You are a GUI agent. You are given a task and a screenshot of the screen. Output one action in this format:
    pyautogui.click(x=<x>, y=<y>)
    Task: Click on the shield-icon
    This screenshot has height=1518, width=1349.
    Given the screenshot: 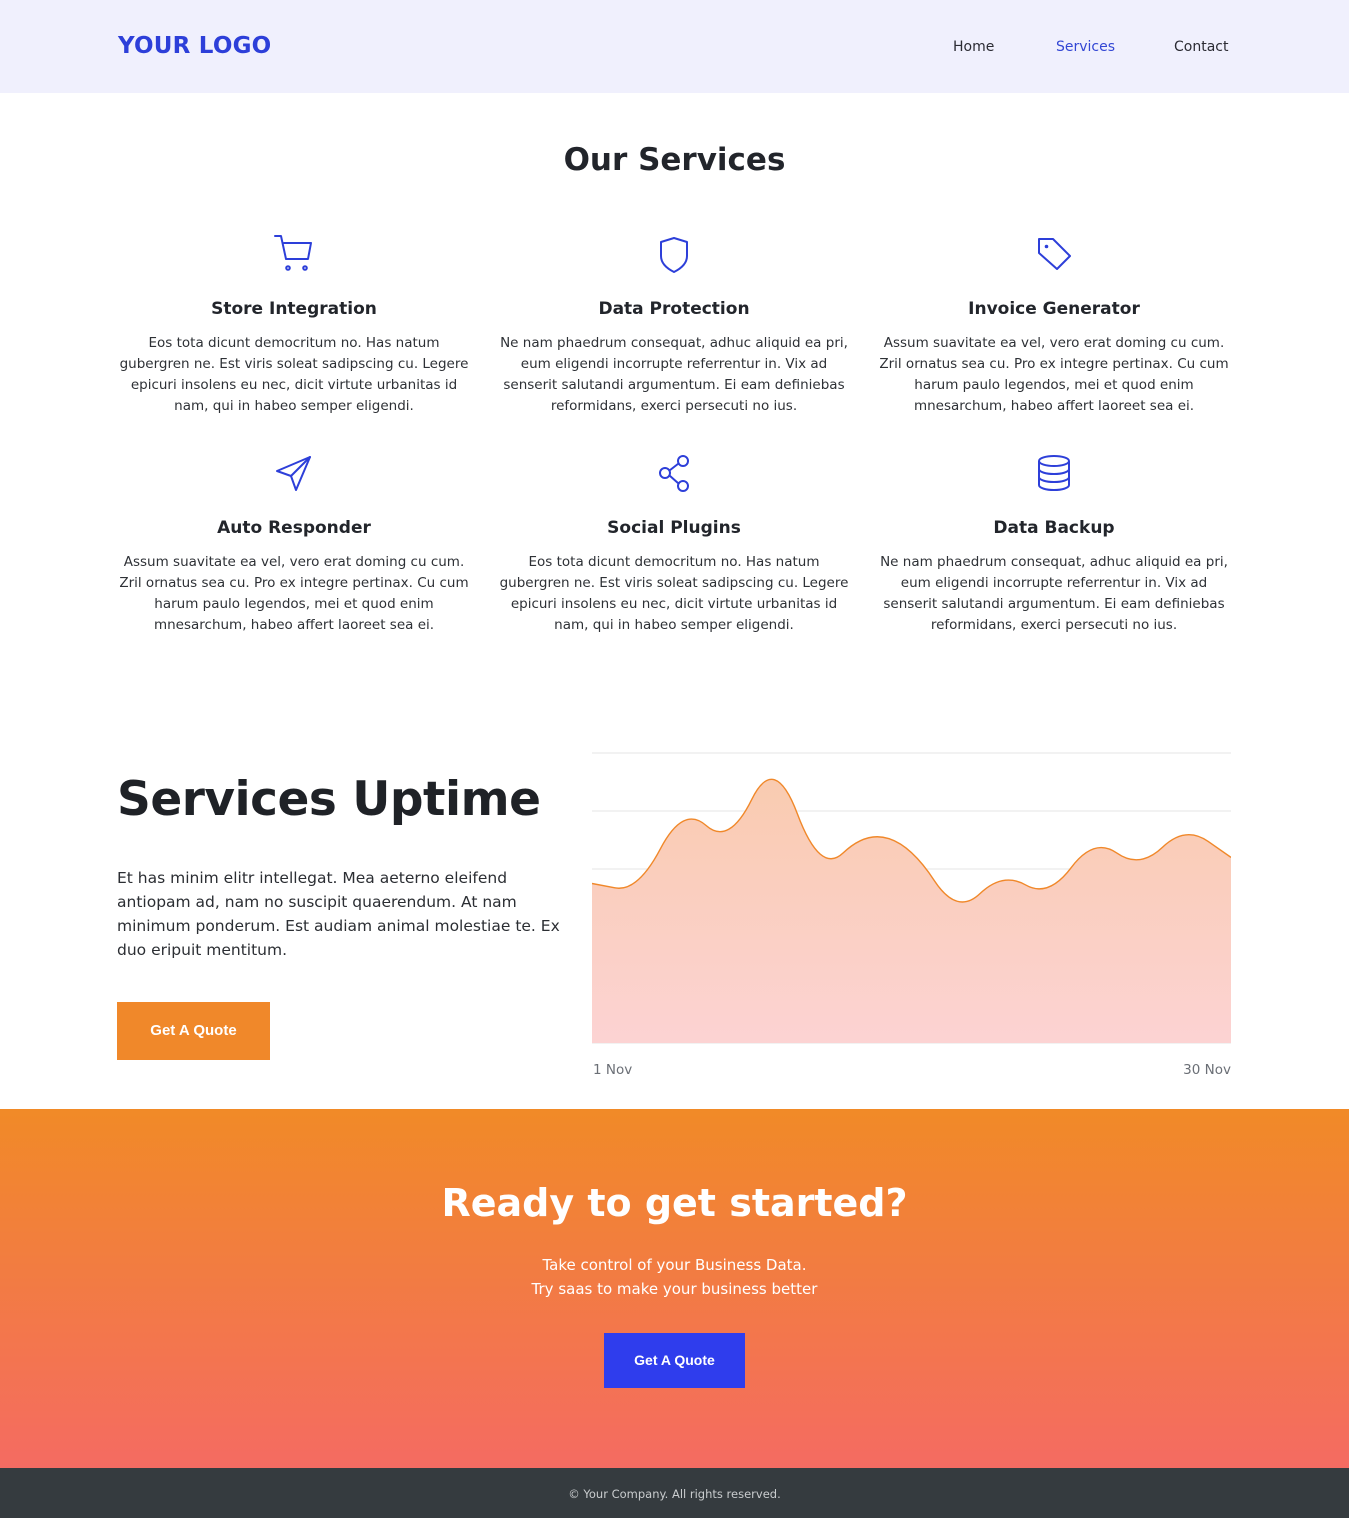 What is the action you would take?
    pyautogui.click(x=674, y=255)
    